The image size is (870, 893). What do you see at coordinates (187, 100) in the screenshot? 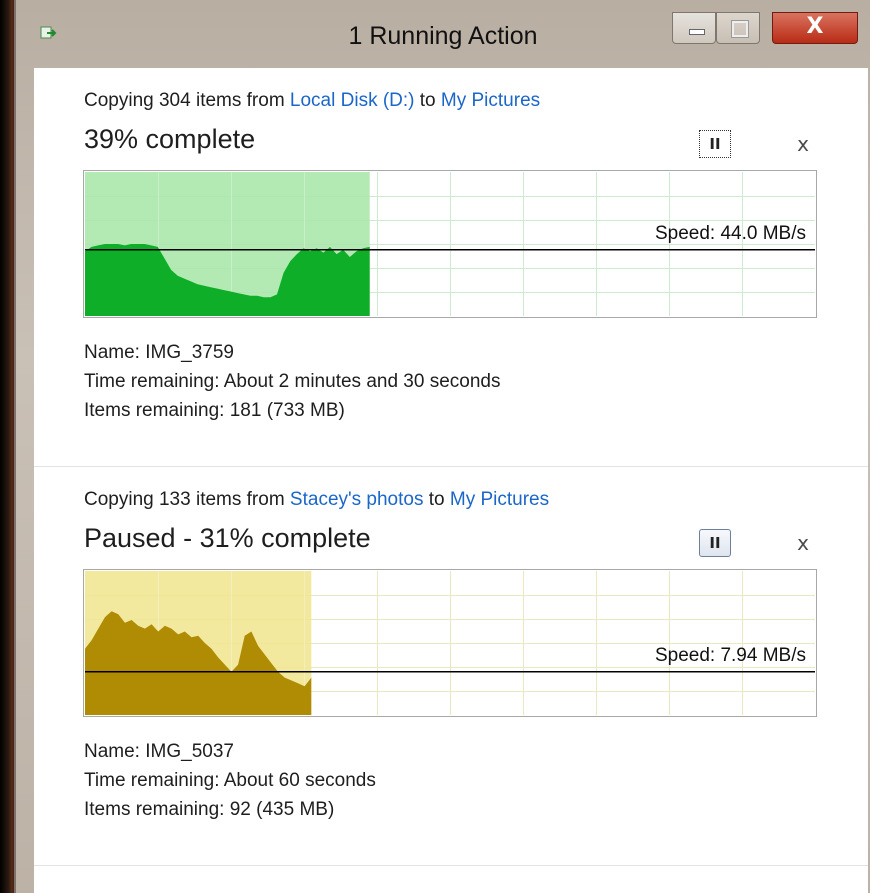
I see `description-prefix: Copying 304 items from` at bounding box center [187, 100].